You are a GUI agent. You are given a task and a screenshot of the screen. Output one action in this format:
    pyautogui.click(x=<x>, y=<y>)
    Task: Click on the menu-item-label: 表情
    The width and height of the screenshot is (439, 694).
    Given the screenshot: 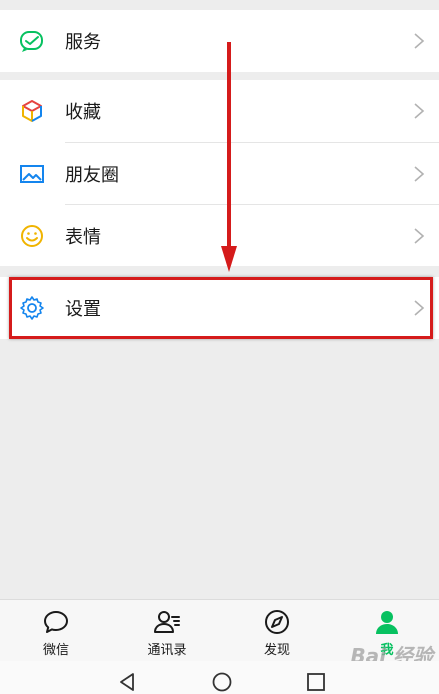 What is the action you would take?
    pyautogui.click(x=83, y=237)
    